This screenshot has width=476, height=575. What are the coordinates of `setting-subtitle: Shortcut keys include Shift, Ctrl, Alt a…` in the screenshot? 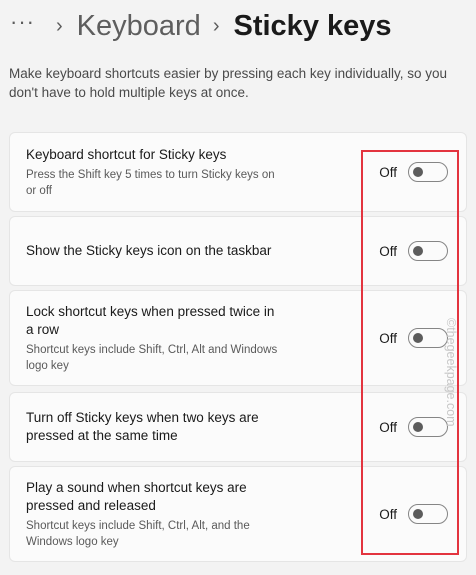 It's located at (152, 357).